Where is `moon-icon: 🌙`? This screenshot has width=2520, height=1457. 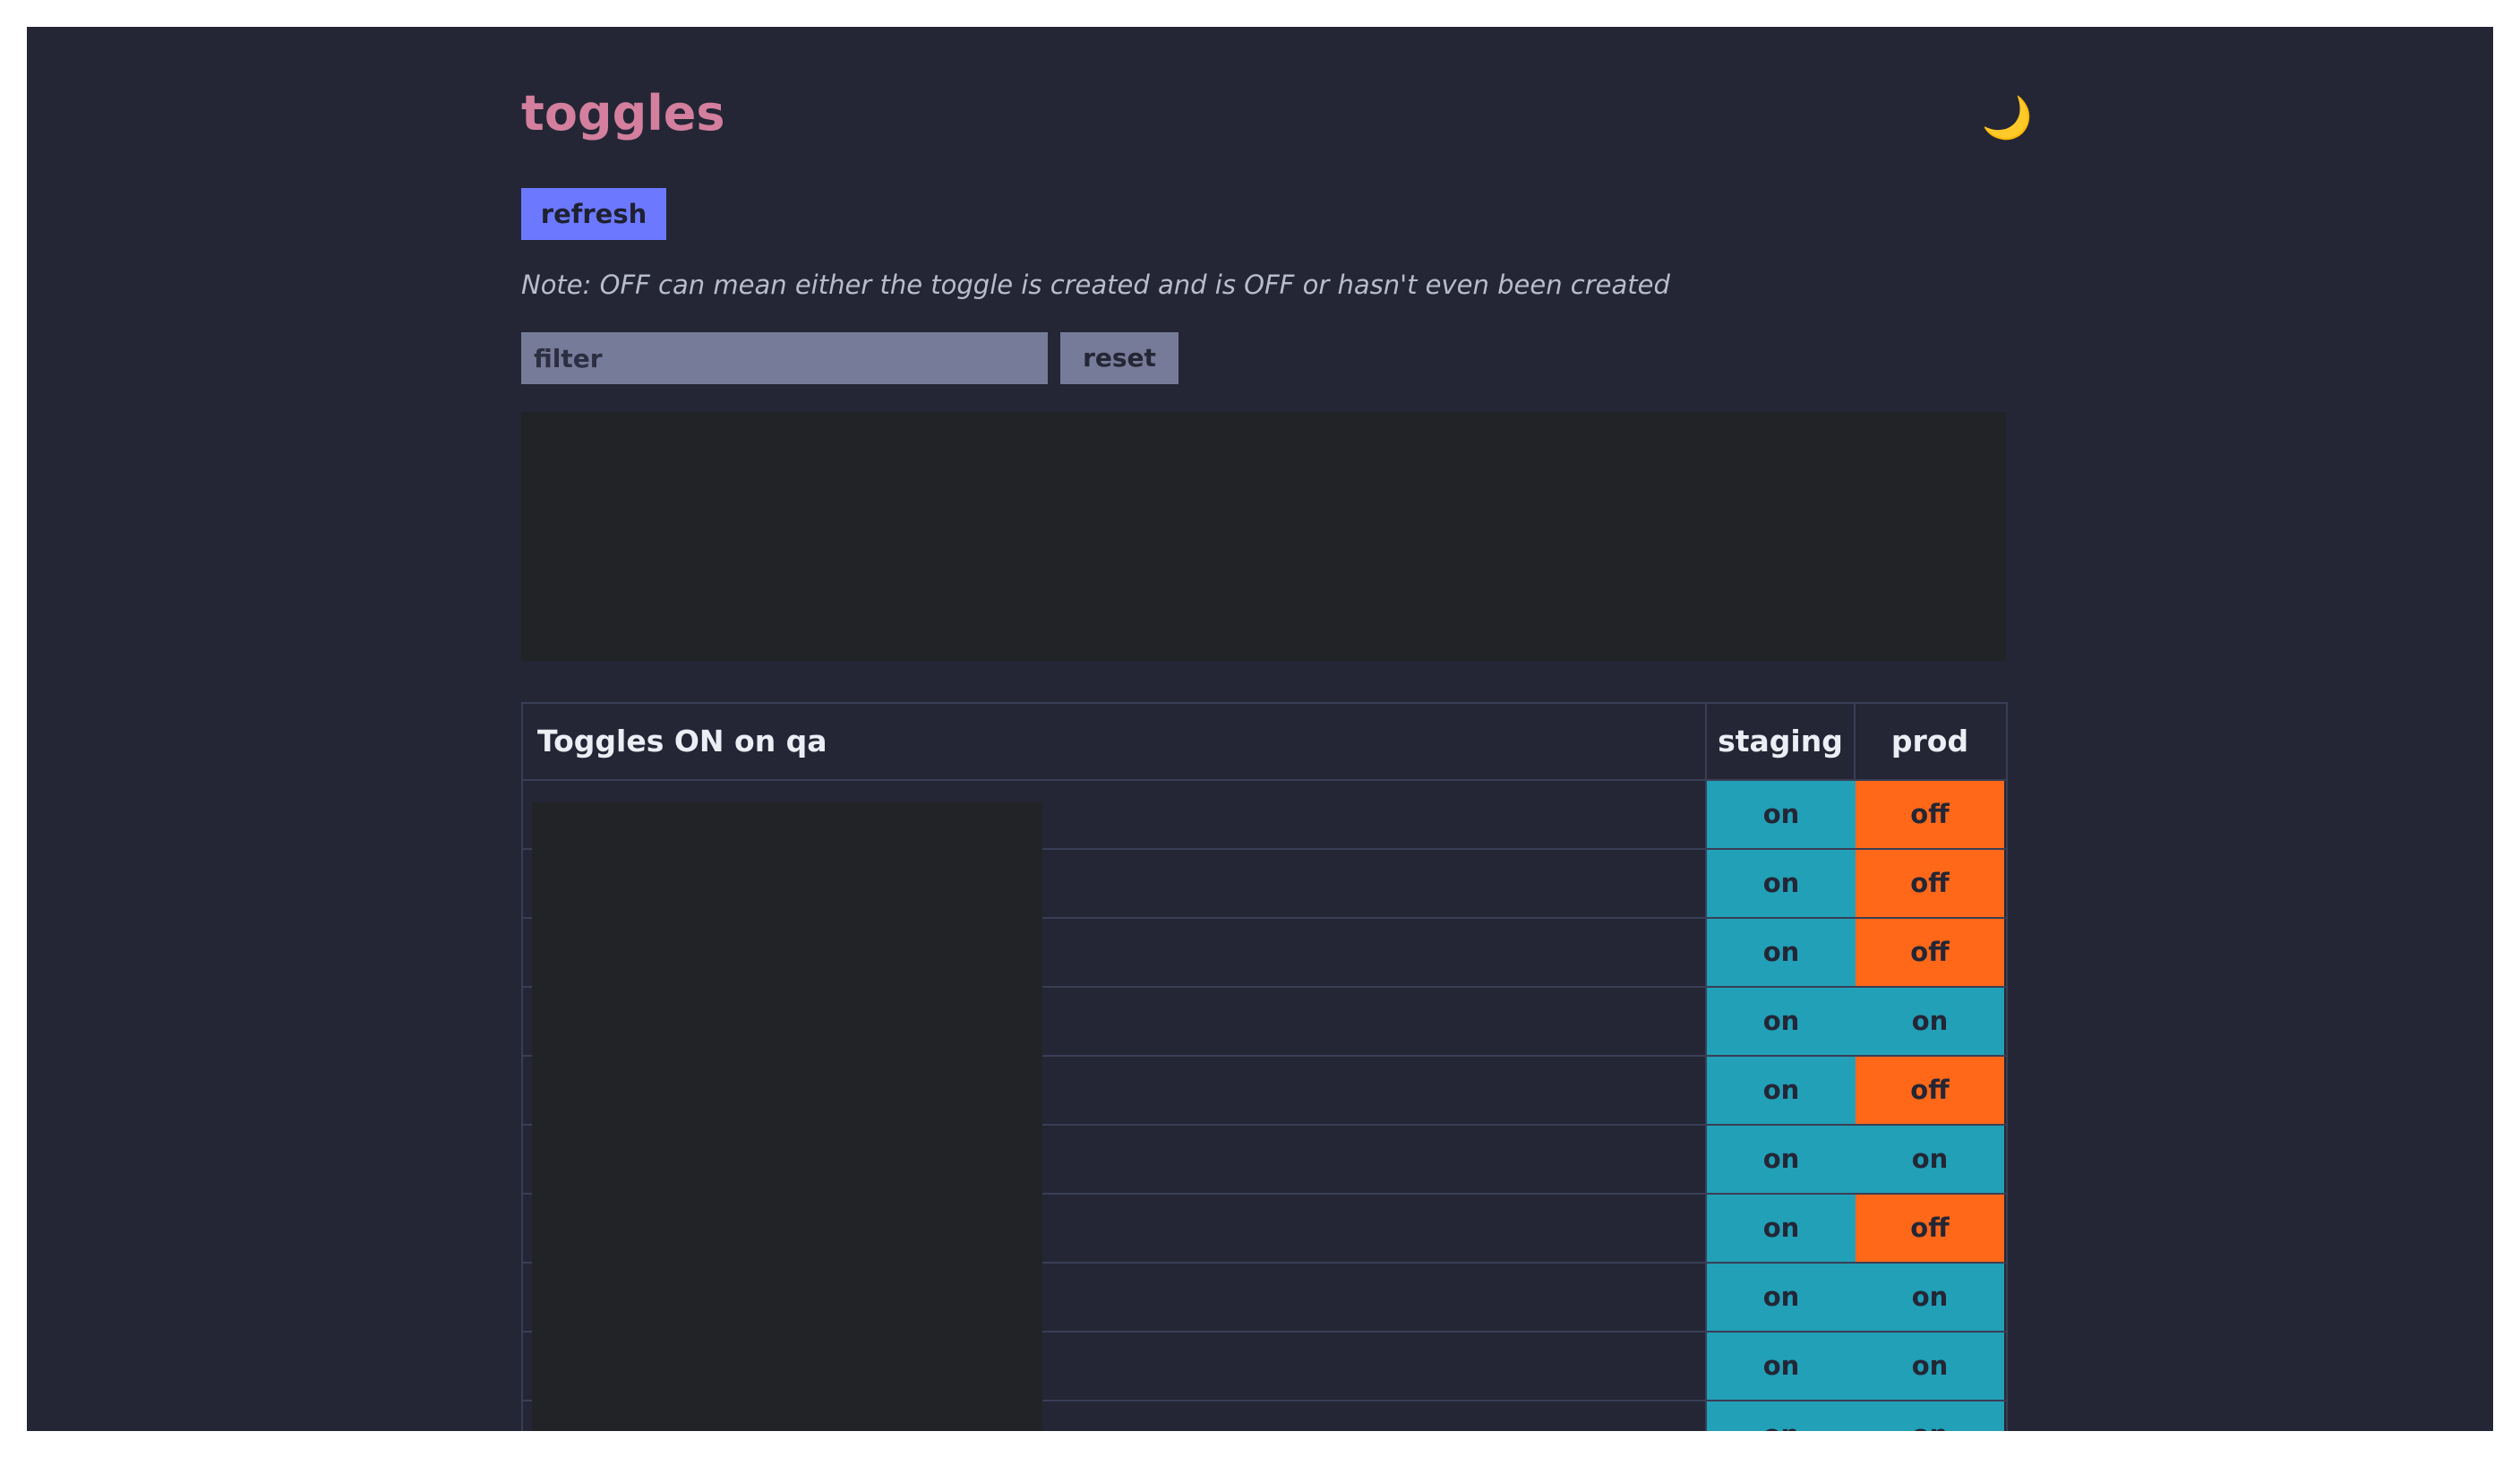 moon-icon: 🌙 is located at coordinates (2008, 117).